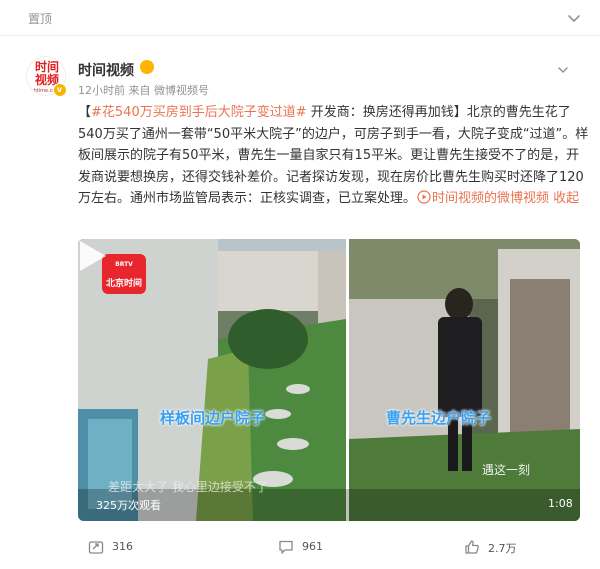 The height and width of the screenshot is (569, 600). What do you see at coordinates (199, 112) in the screenshot?
I see `hashtag-link: #花540万买房到手后大院子变过道#` at bounding box center [199, 112].